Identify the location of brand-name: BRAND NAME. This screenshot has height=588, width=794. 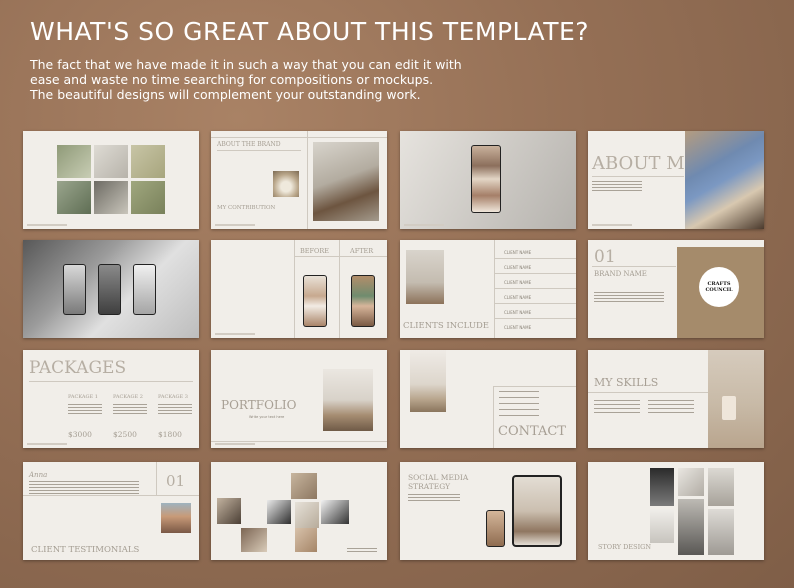
(620, 274).